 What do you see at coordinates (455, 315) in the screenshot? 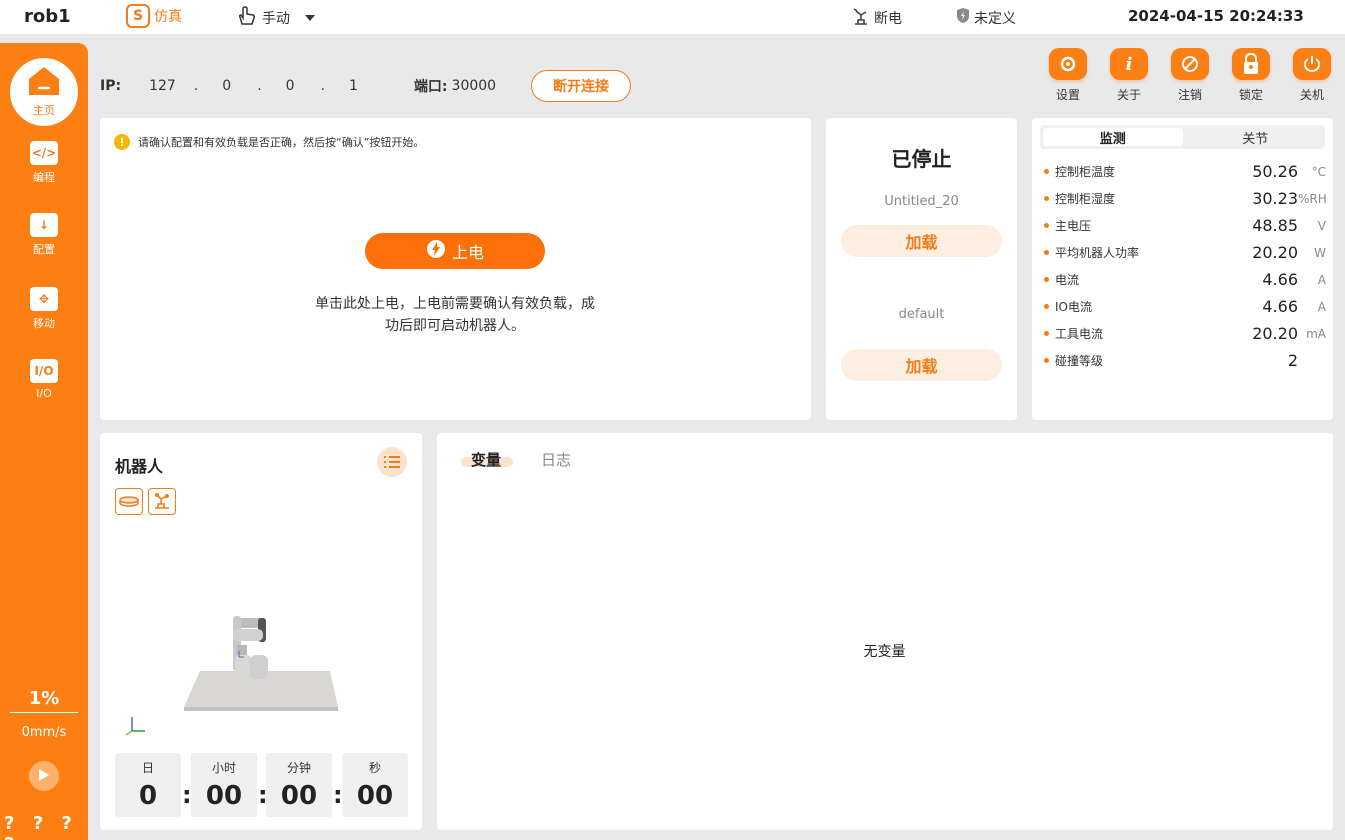
I see `power-on-description: 单击此处上电，上电前需要确认有效负载，成 功后即可启动机器人。` at bounding box center [455, 315].